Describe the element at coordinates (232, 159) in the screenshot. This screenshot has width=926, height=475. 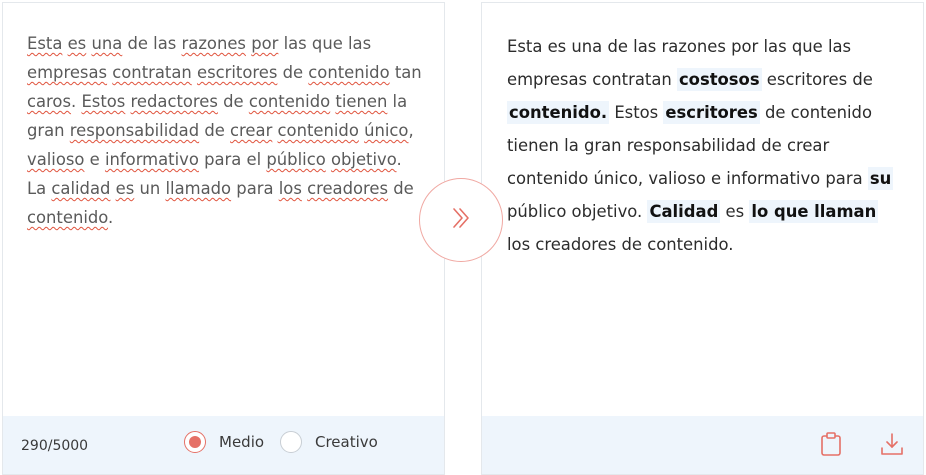
I see `input-text-run: para el` at that location.